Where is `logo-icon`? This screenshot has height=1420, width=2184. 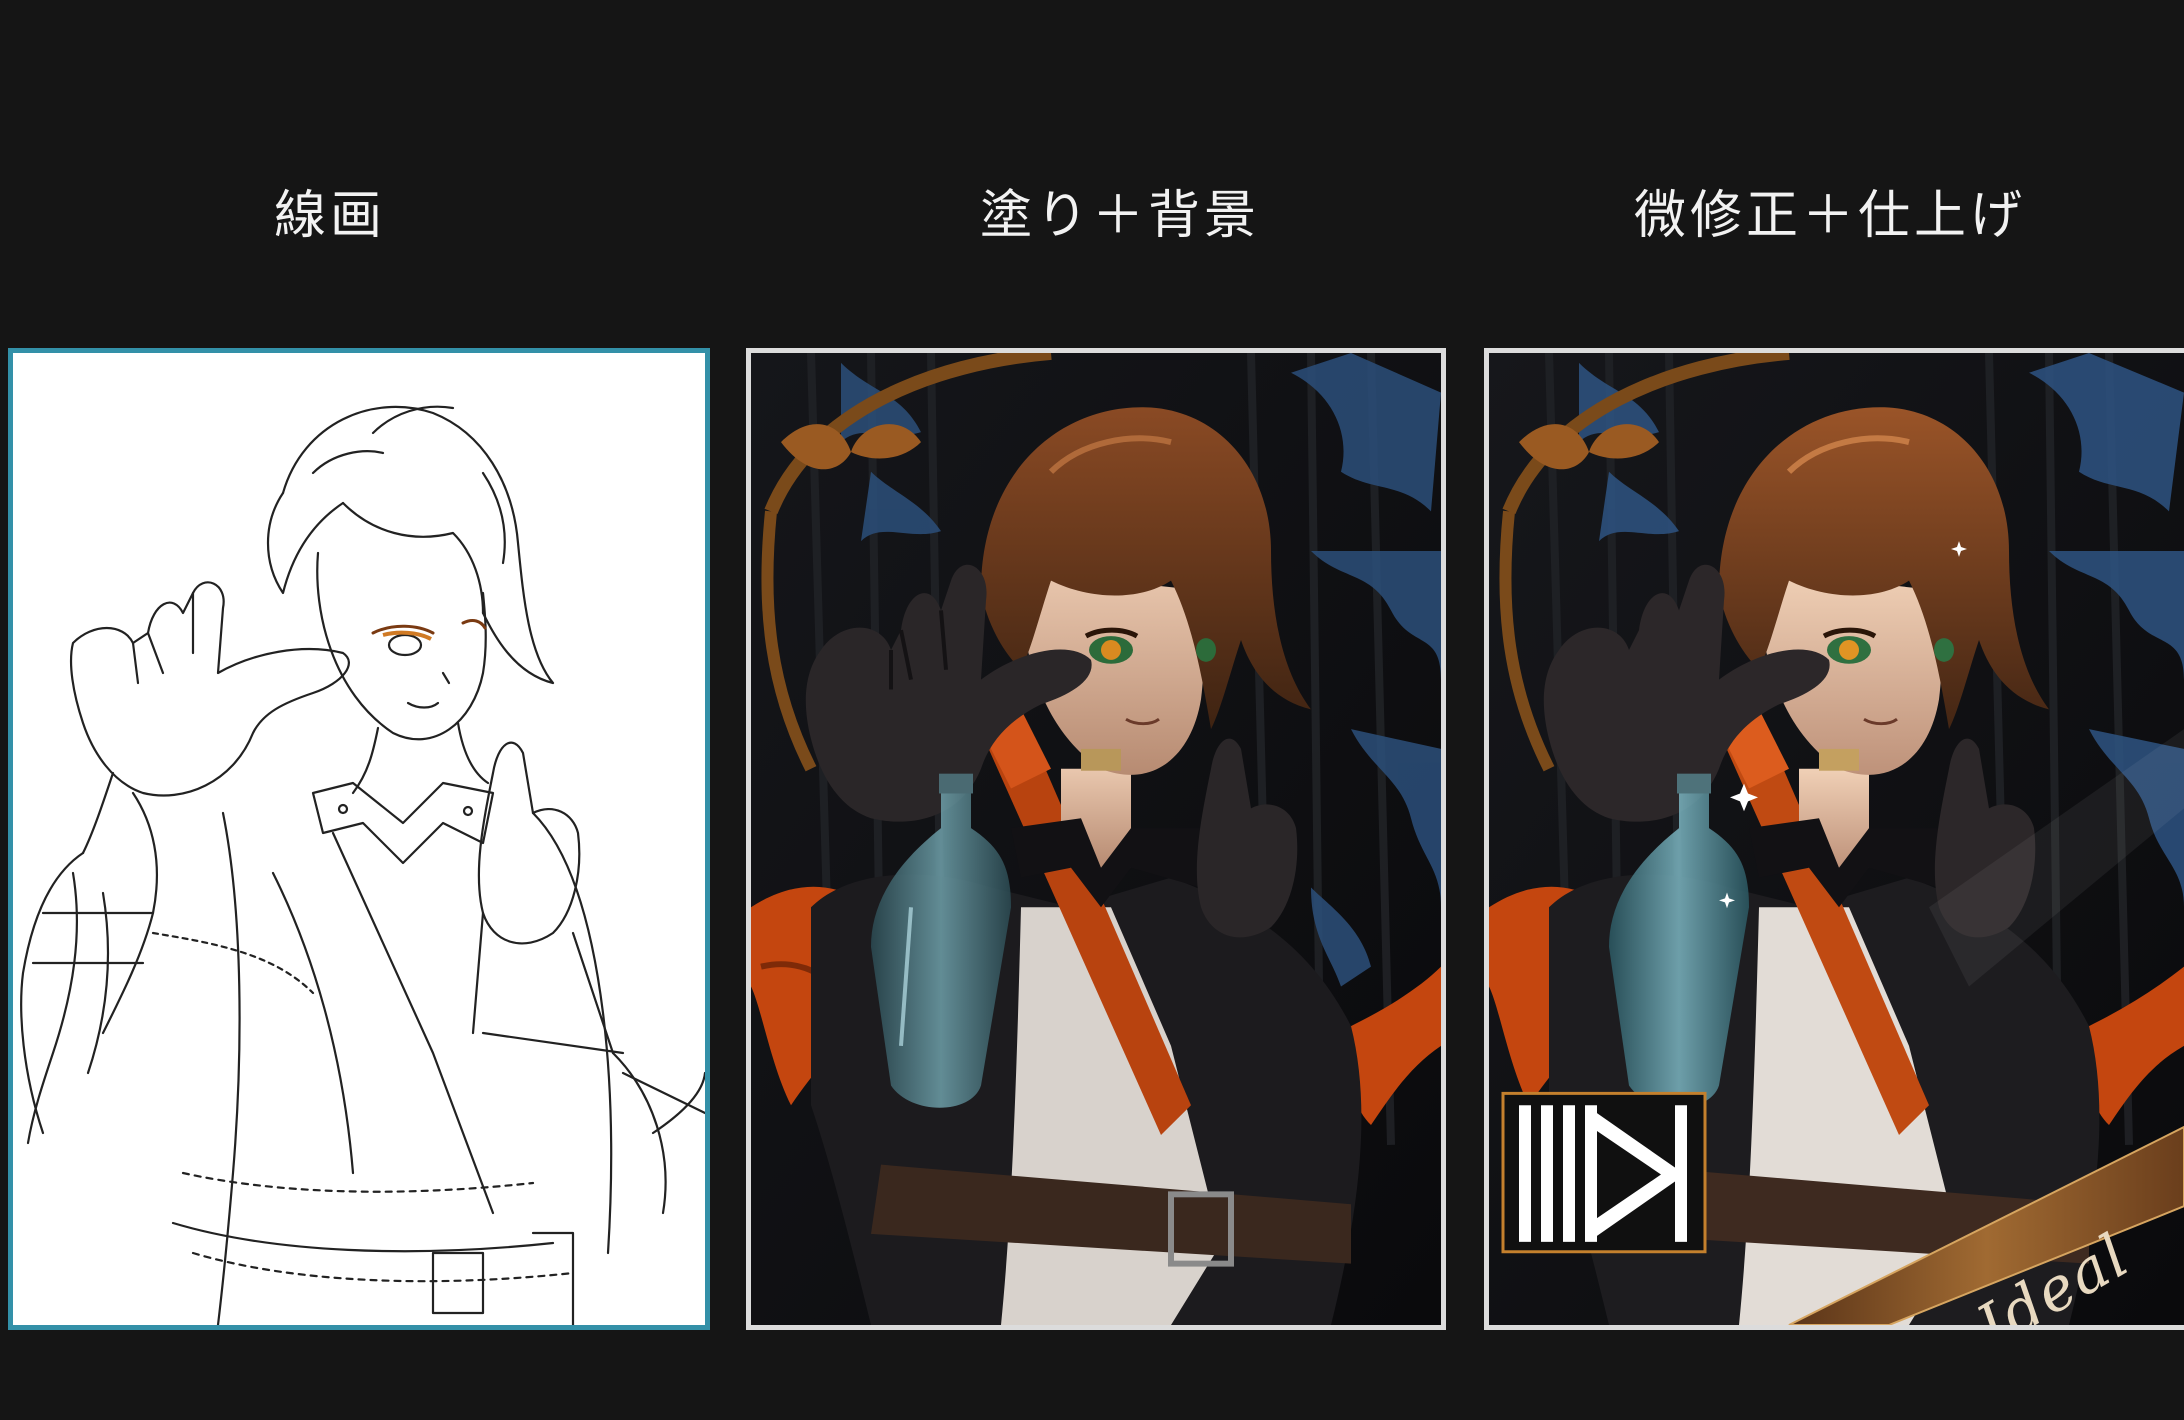 logo-icon is located at coordinates (1604, 1172).